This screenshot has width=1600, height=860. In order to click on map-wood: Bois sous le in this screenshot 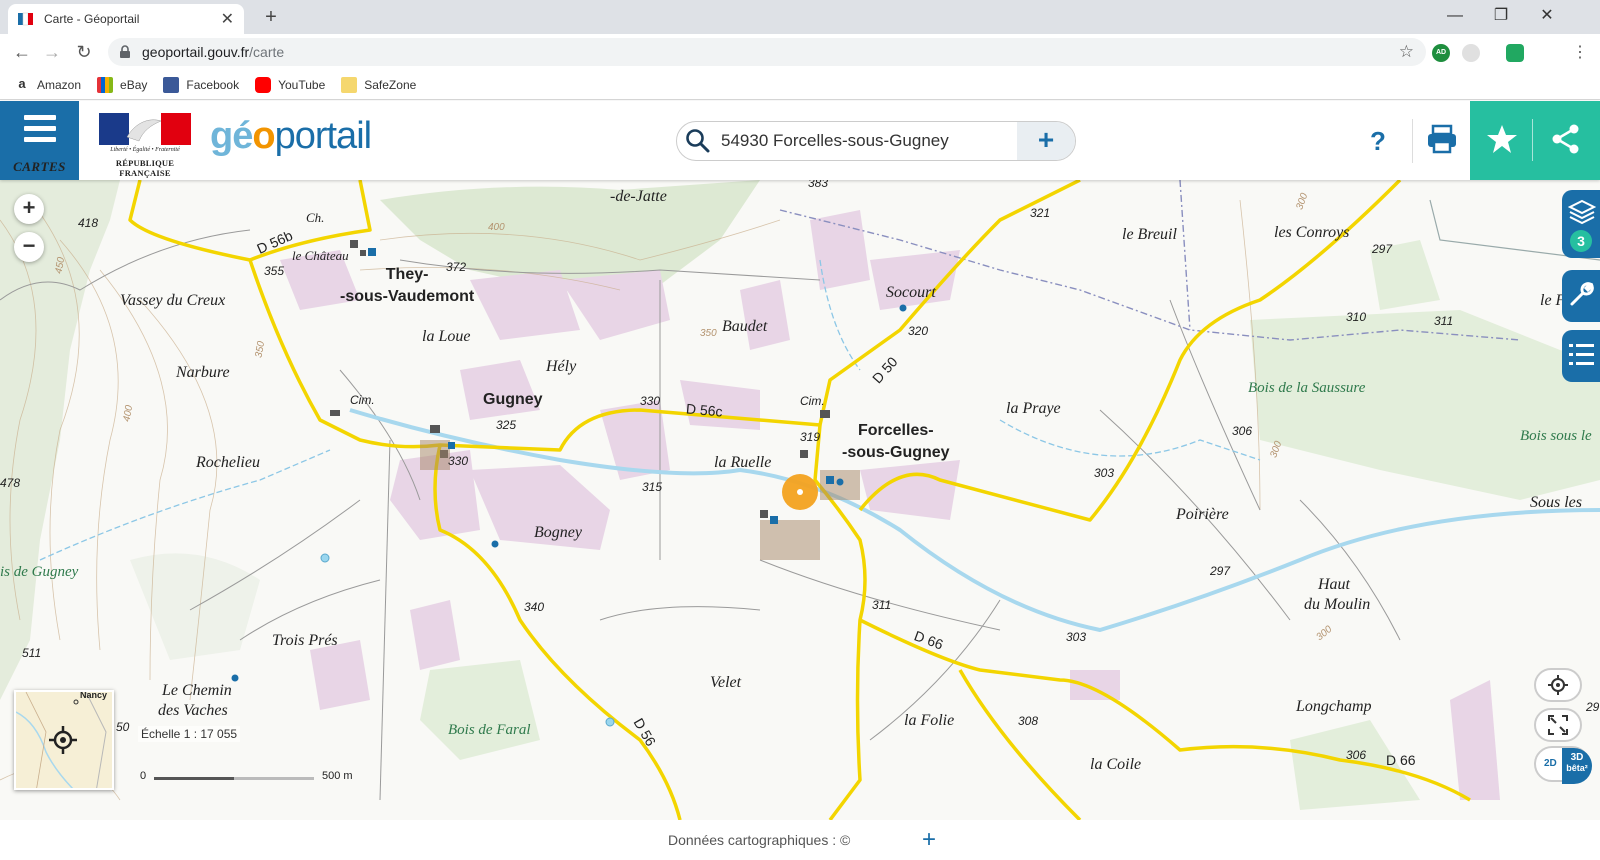, I will do `click(1556, 436)`.